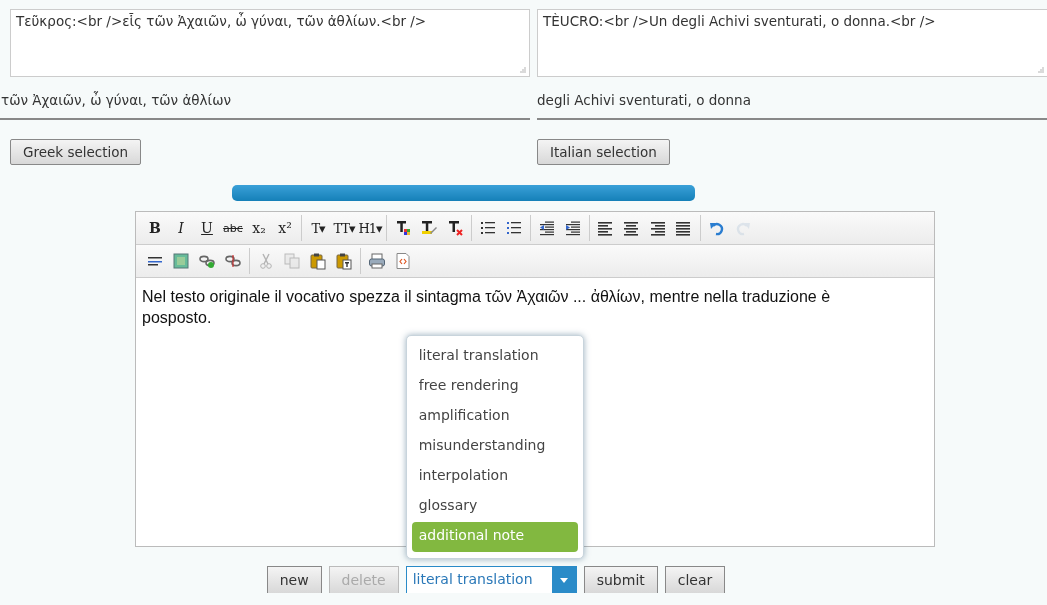 This screenshot has width=1047, height=605. What do you see at coordinates (603, 152) in the screenshot?
I see `selection-button: Italian selection` at bounding box center [603, 152].